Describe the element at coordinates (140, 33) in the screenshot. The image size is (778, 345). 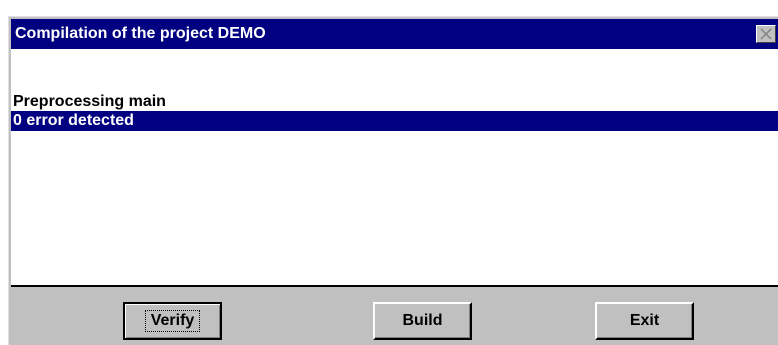
I see `window-title: Compilation of the project DEMO` at that location.